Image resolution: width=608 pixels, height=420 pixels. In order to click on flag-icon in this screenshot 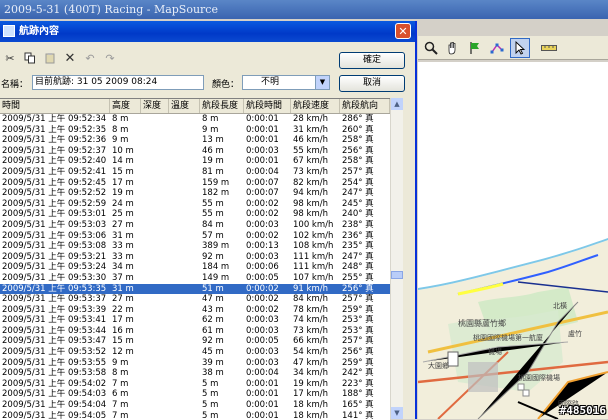, I will do `click(475, 48)`.